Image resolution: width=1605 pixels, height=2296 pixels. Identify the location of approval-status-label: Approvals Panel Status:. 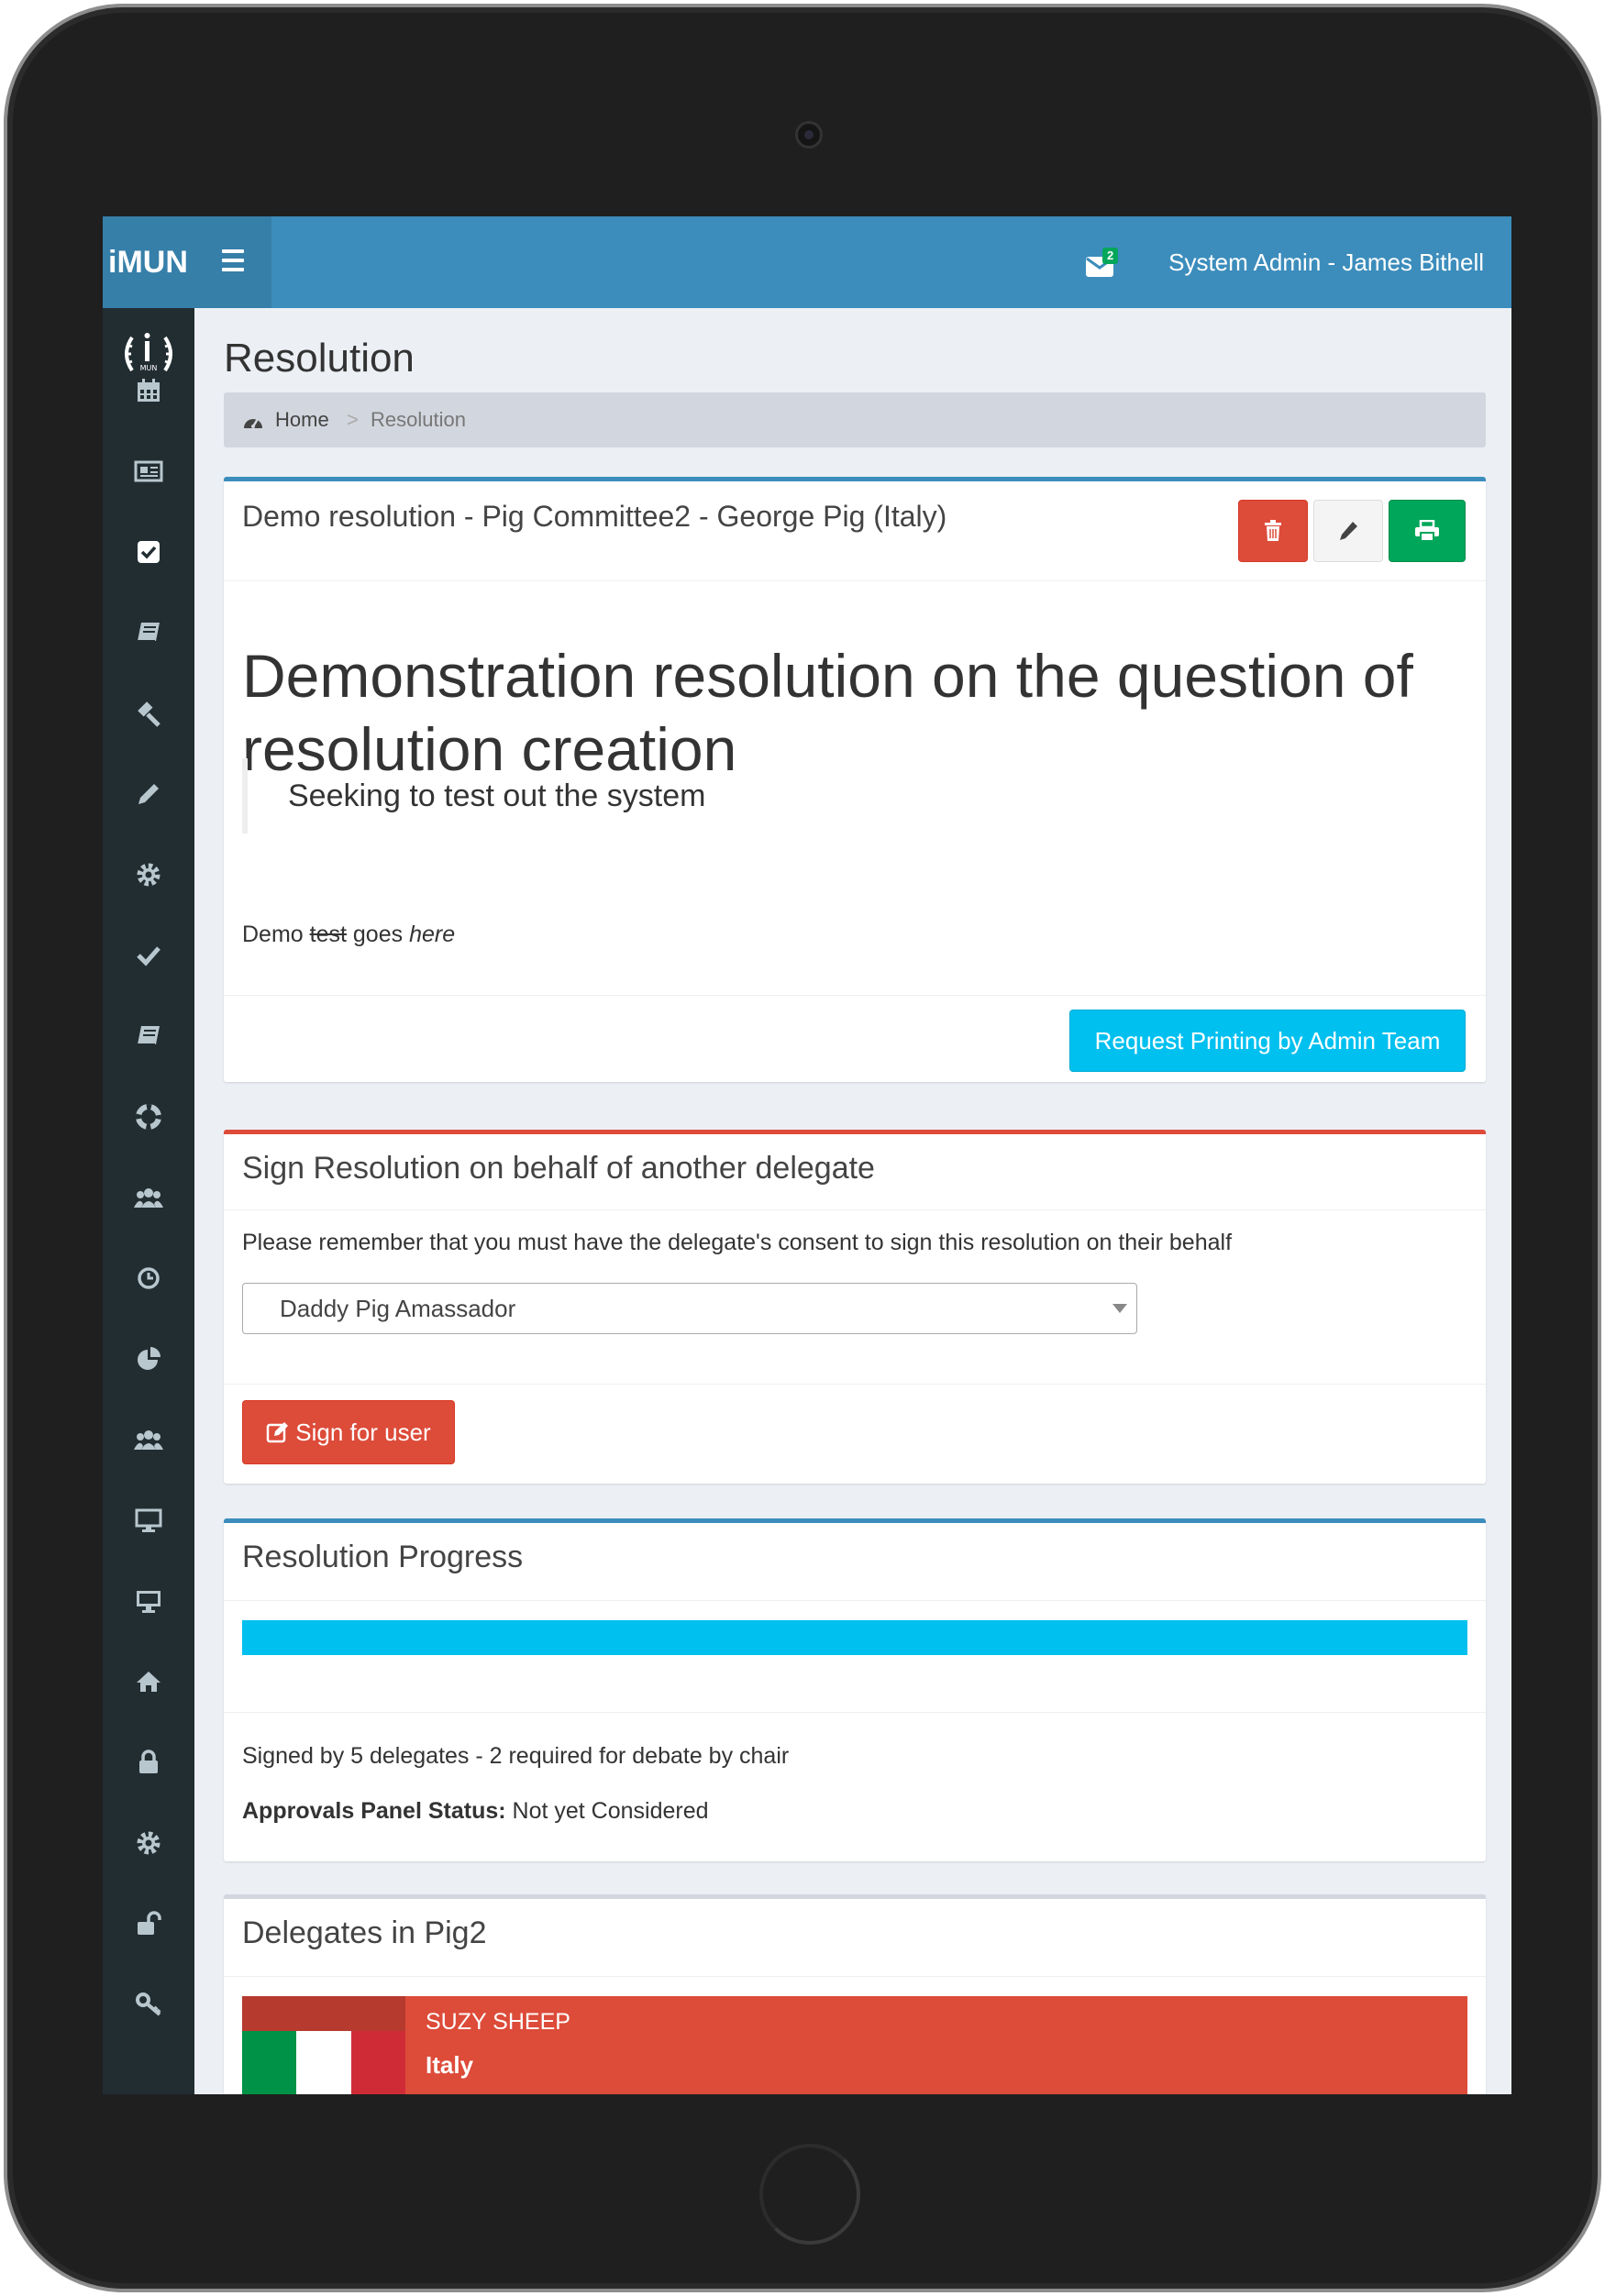
(374, 1811).